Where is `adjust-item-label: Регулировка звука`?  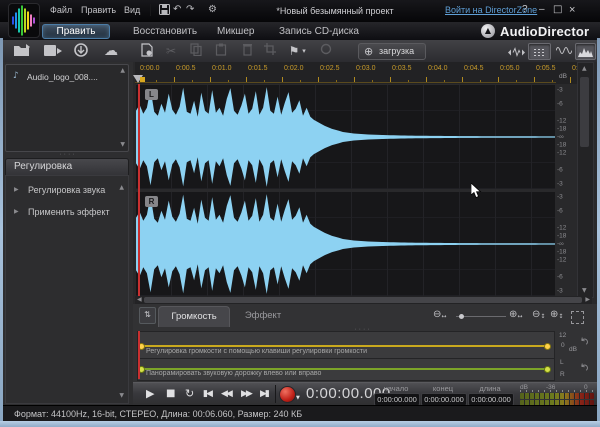 adjust-item-label: Регулировка звука is located at coordinates (67, 190).